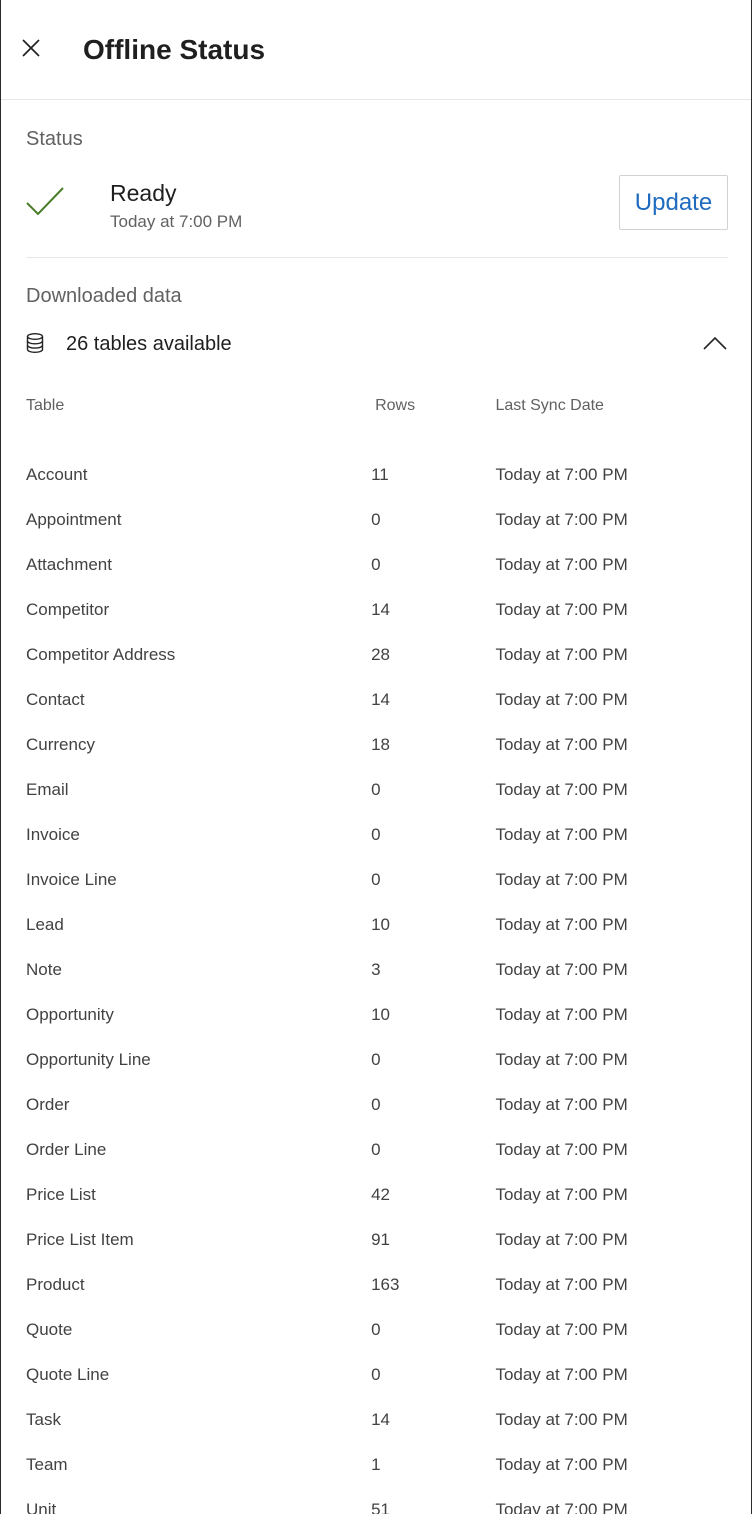 This screenshot has height=1514, width=752. Describe the element at coordinates (49, 1329) in the screenshot. I see `table-cell-name: Quote` at that location.